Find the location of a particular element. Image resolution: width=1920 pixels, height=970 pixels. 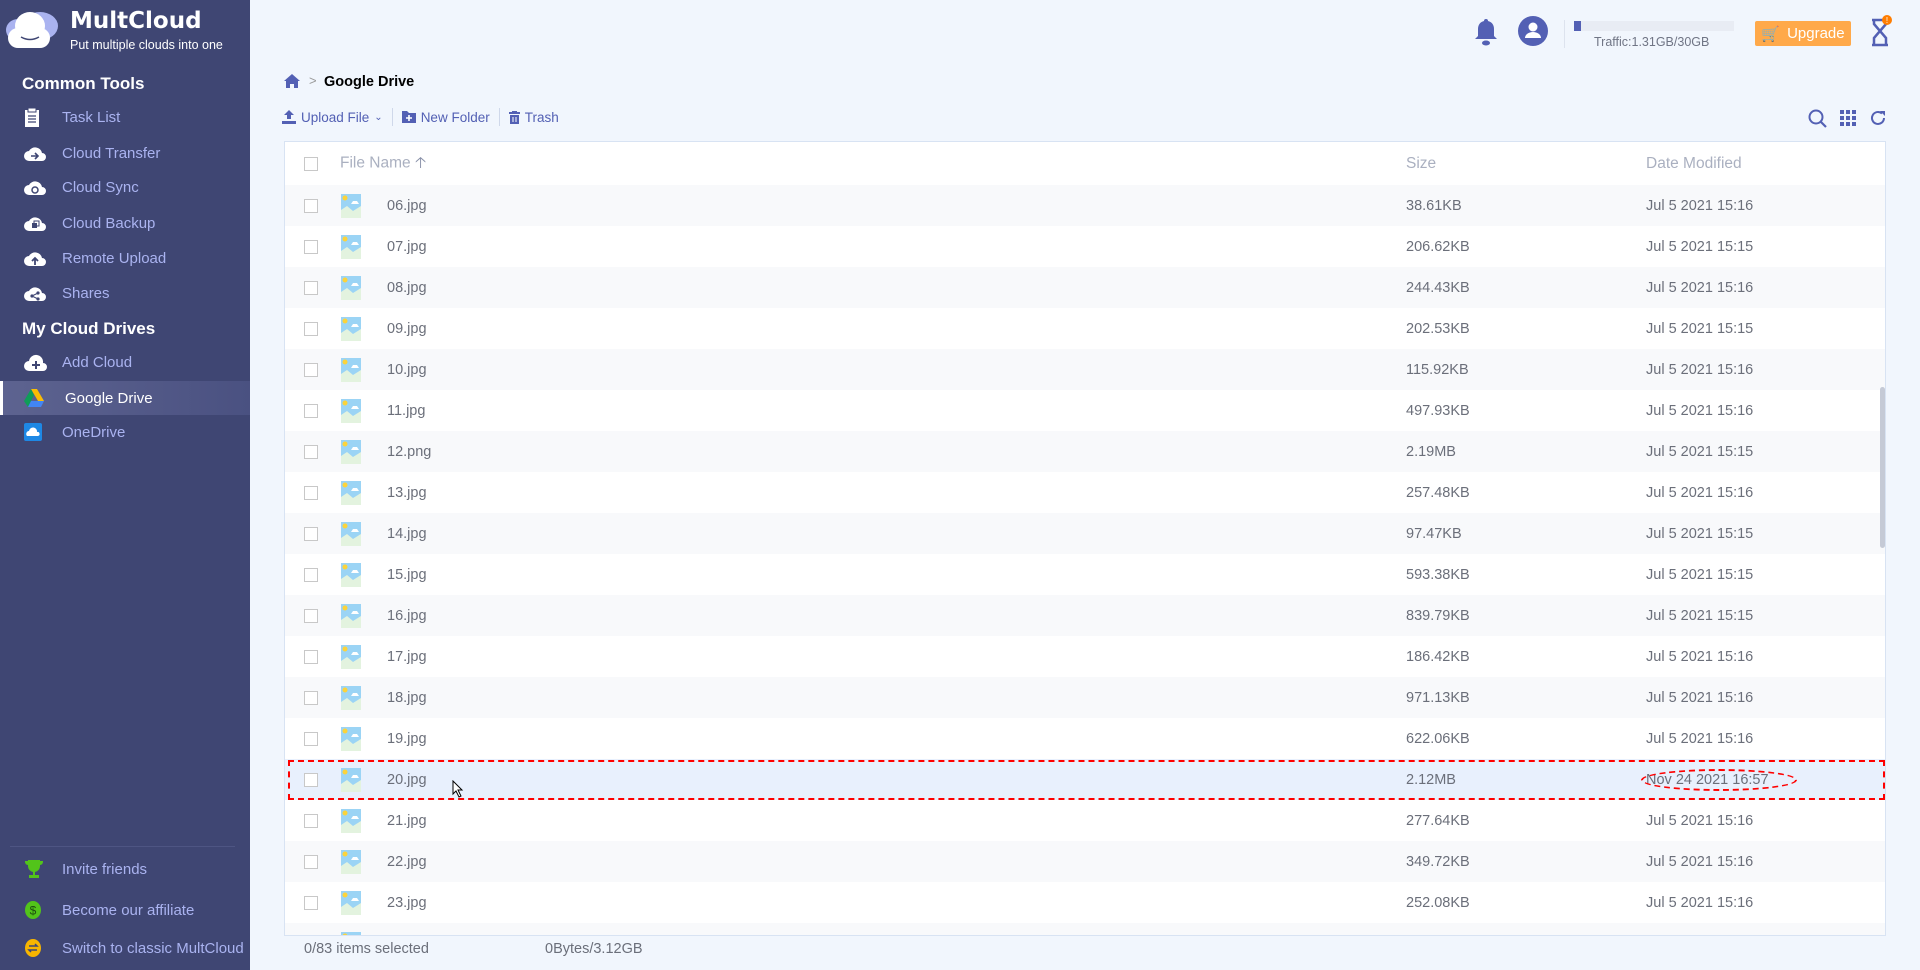

select-all-checkbox is located at coordinates (311, 163).